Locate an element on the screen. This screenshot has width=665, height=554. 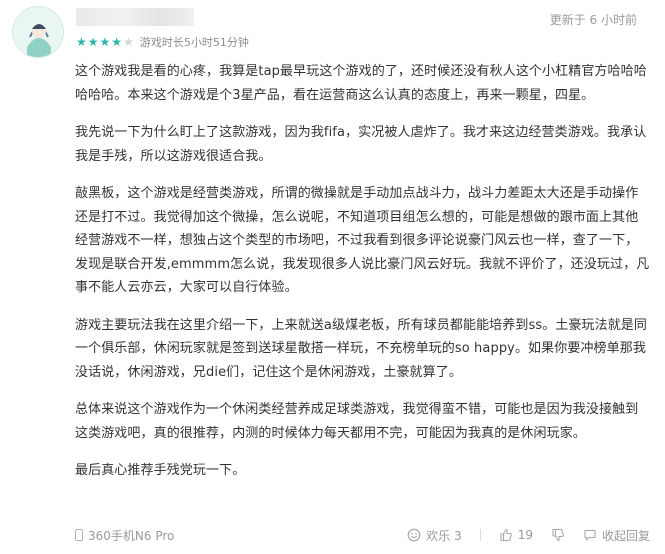
star-rating: ★ ★ ★ ★ ★ is located at coordinates (105, 42).